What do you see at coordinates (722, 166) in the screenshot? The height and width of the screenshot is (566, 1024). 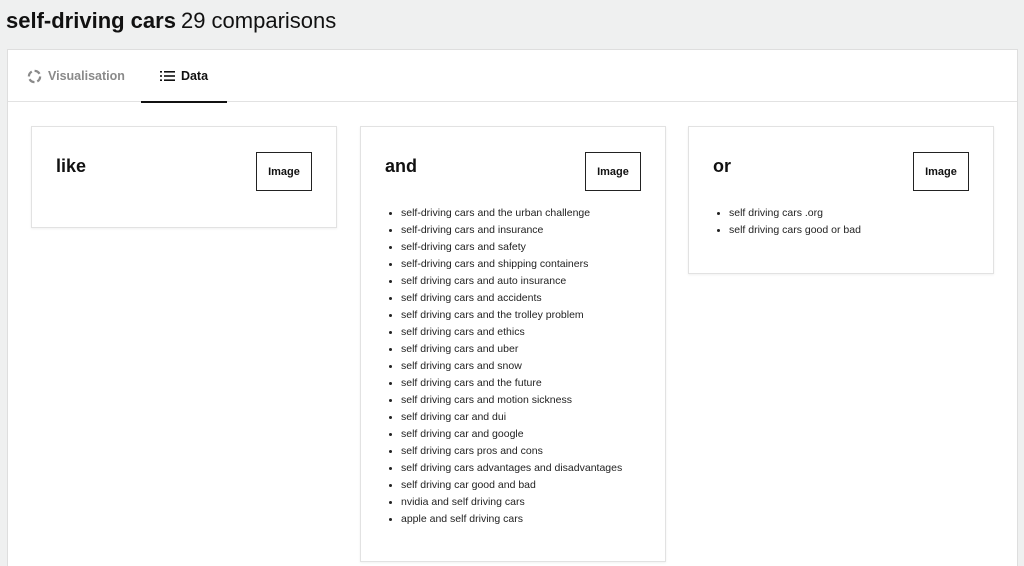 I see `group-title: or` at bounding box center [722, 166].